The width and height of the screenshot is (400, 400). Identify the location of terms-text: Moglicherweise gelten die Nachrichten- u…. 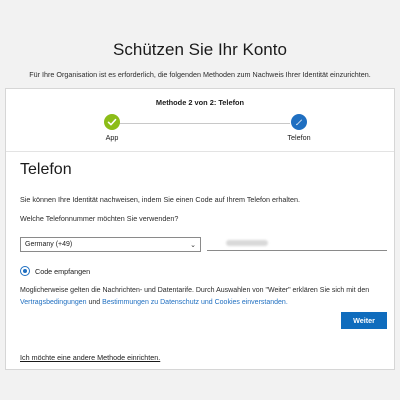
(204, 297).